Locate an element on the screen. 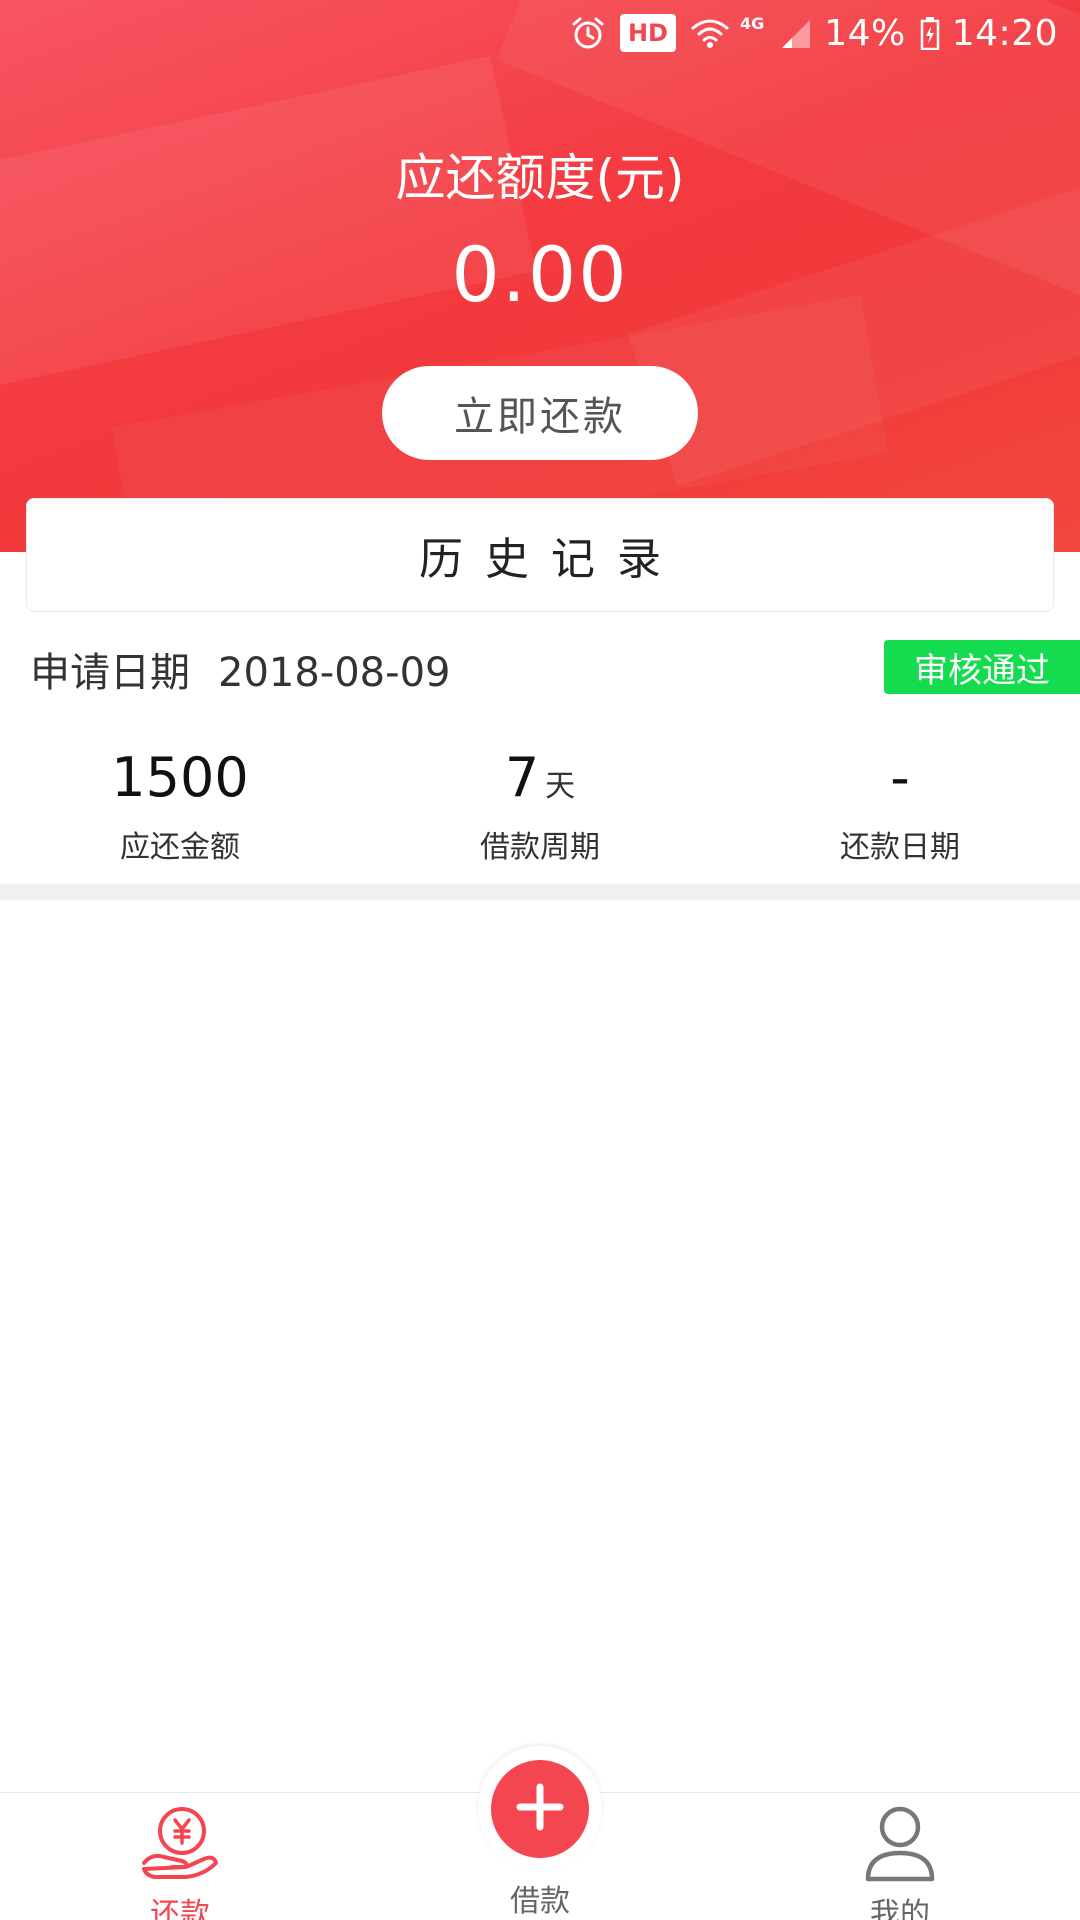 The height and width of the screenshot is (1920, 1080). application-date-row: 申请日期 2018-08-09 is located at coordinates (240, 669).